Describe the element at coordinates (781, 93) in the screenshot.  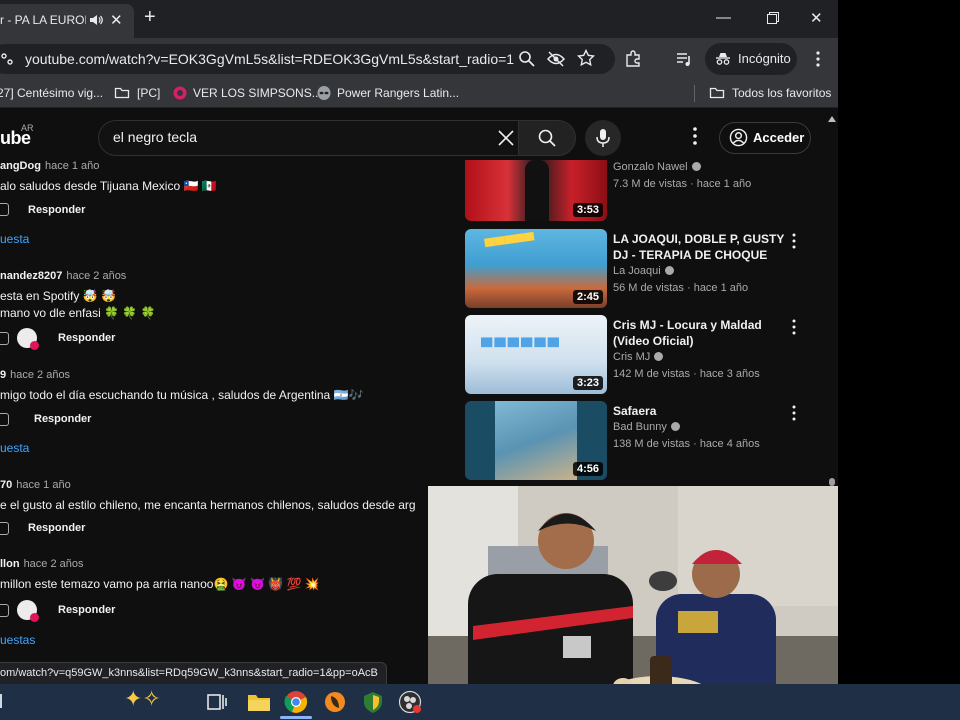
I see `all-bookmarks: Todos los favoritos` at that location.